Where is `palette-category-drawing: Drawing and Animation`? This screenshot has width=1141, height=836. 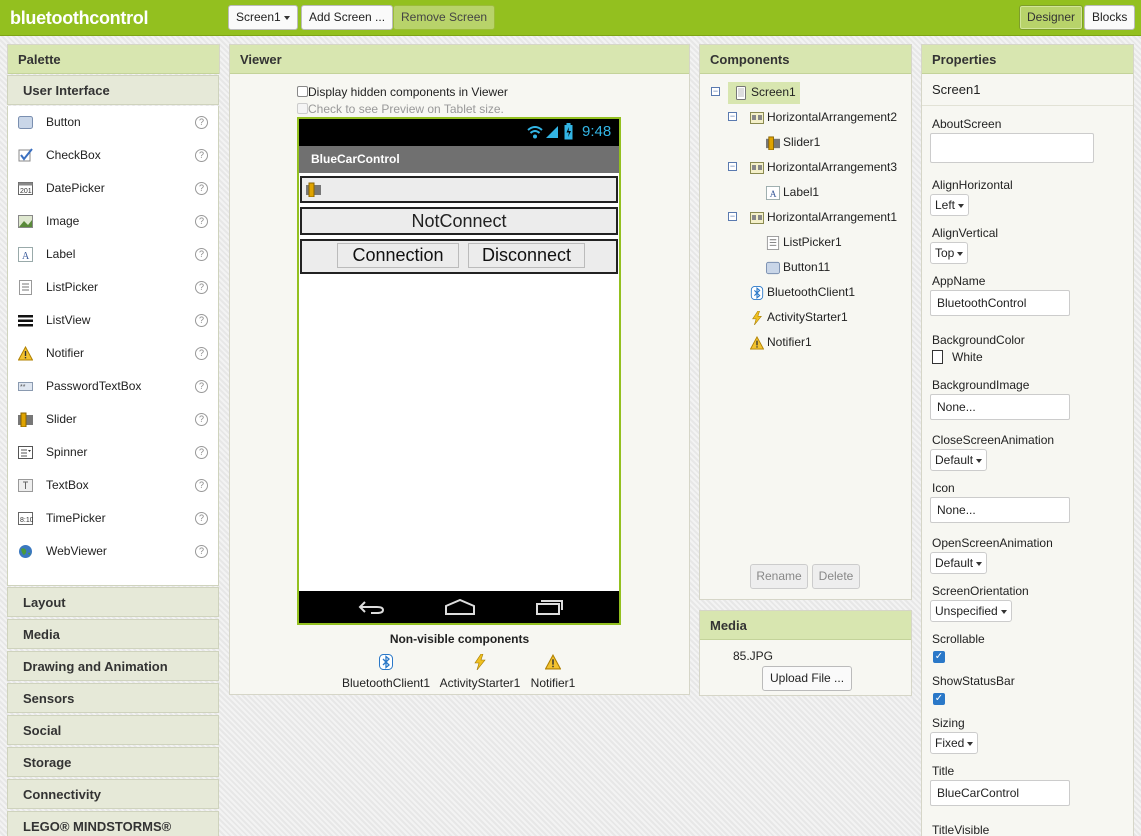
palette-category-drawing: Drawing and Animation is located at coordinates (113, 666).